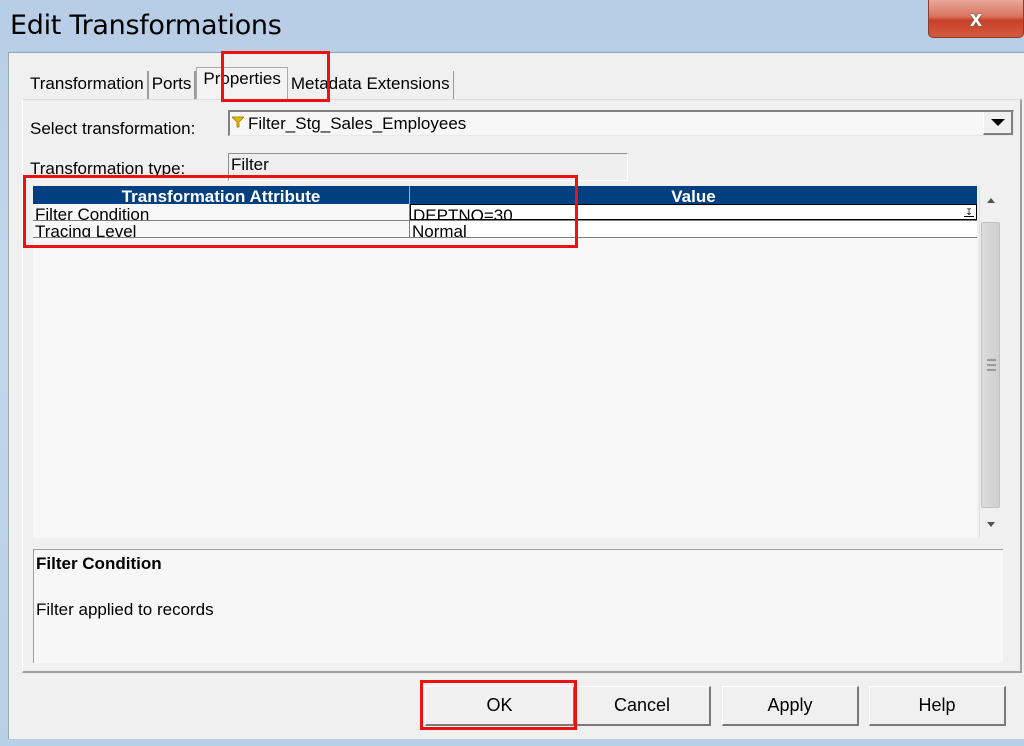 This screenshot has height=746, width=1024. I want to click on arrow-down-icon, so click(991, 524).